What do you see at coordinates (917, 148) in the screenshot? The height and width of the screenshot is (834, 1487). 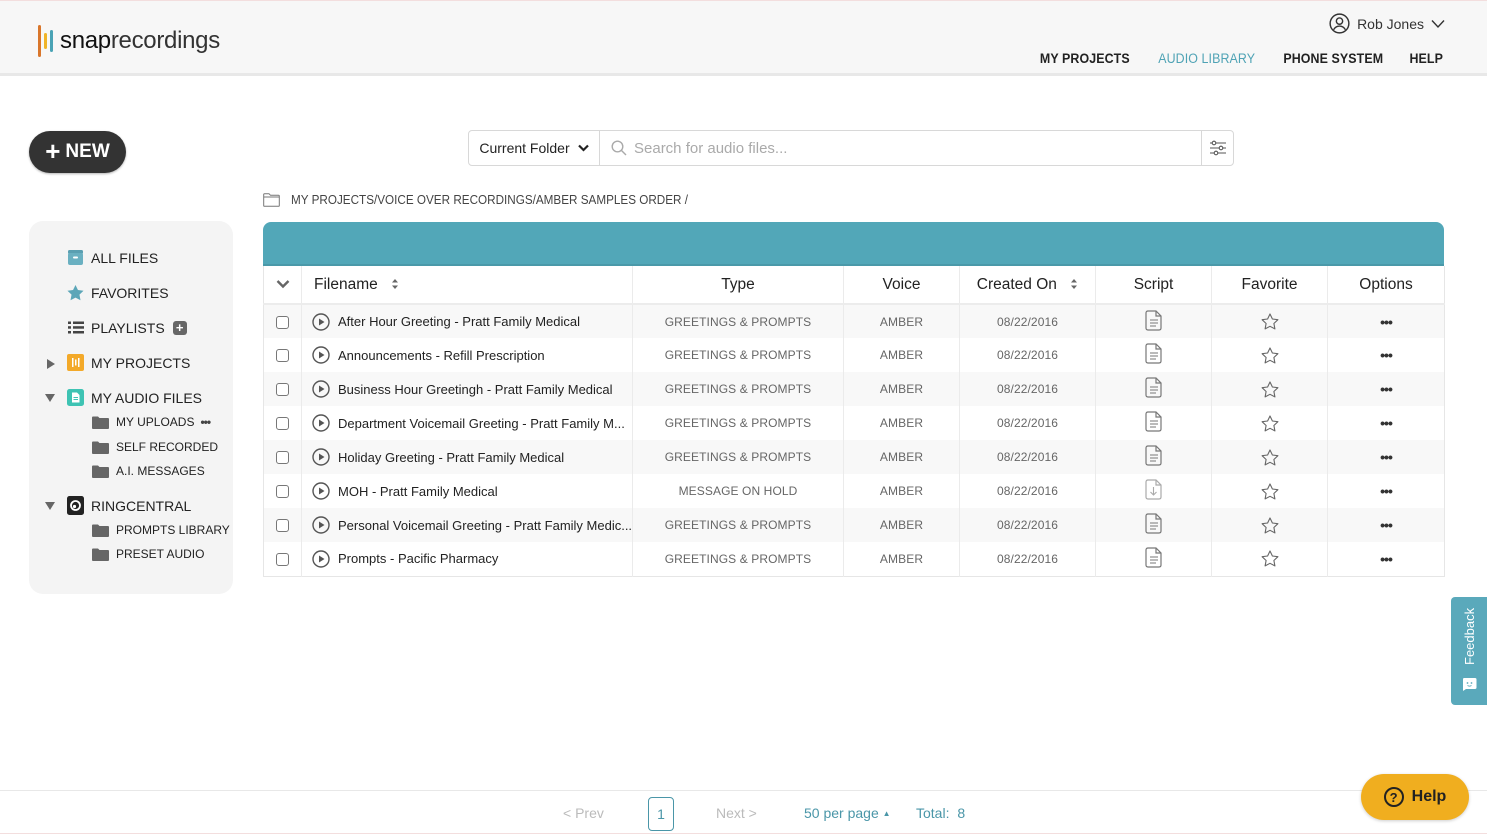 I see `search-input` at bounding box center [917, 148].